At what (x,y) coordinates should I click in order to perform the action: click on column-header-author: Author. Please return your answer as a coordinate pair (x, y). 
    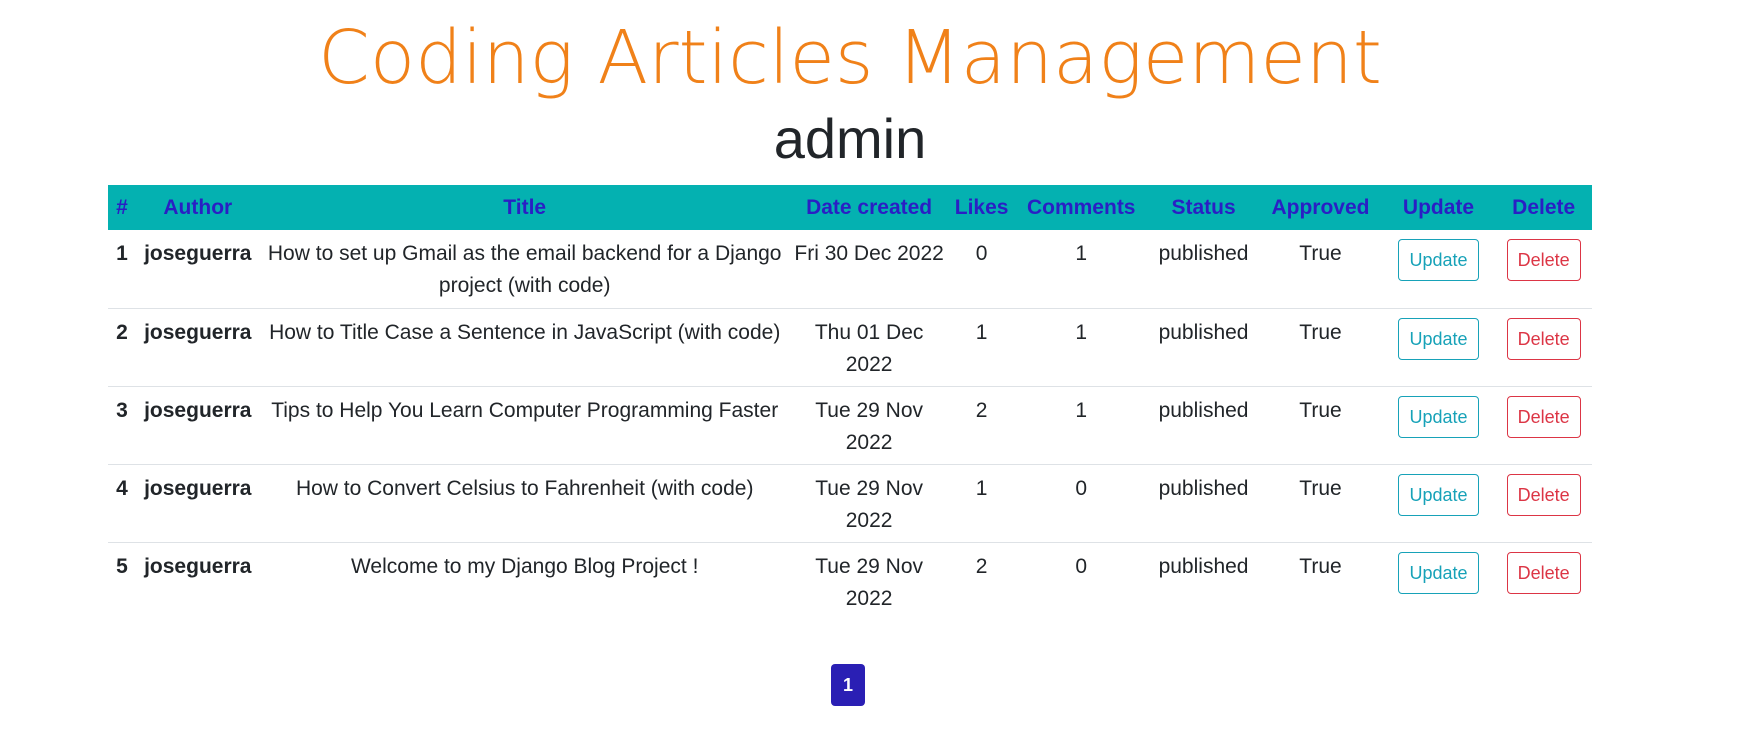
    Looking at the image, I should click on (198, 207).